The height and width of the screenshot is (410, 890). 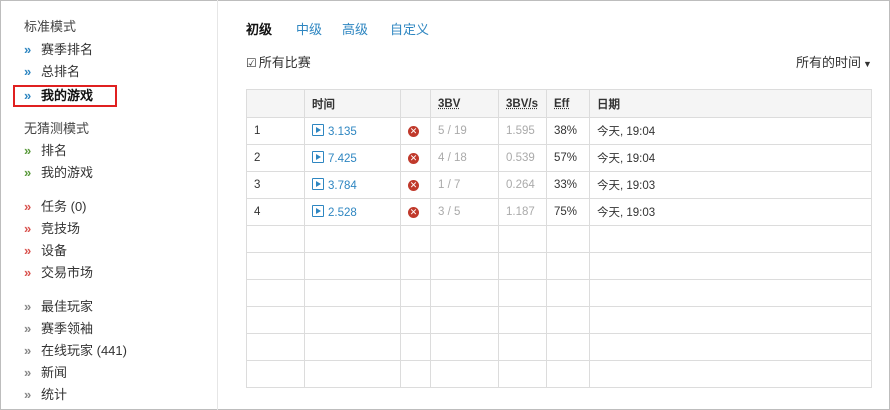 I want to click on sidebar-item-label: 赛季领袖, so click(x=67, y=328).